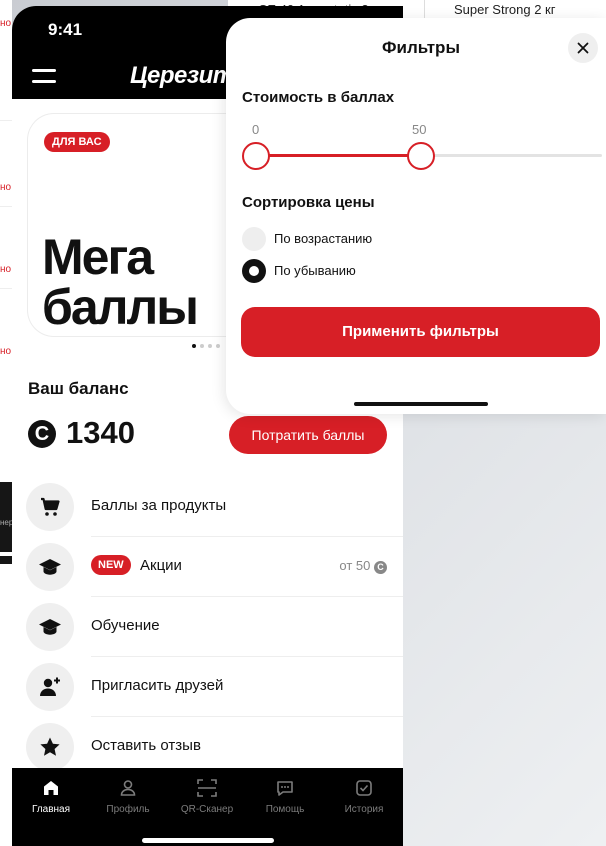  I want to click on bottom-tab-bar: Главная Профиль QR-Сканер Помощь История, so click(207, 807).